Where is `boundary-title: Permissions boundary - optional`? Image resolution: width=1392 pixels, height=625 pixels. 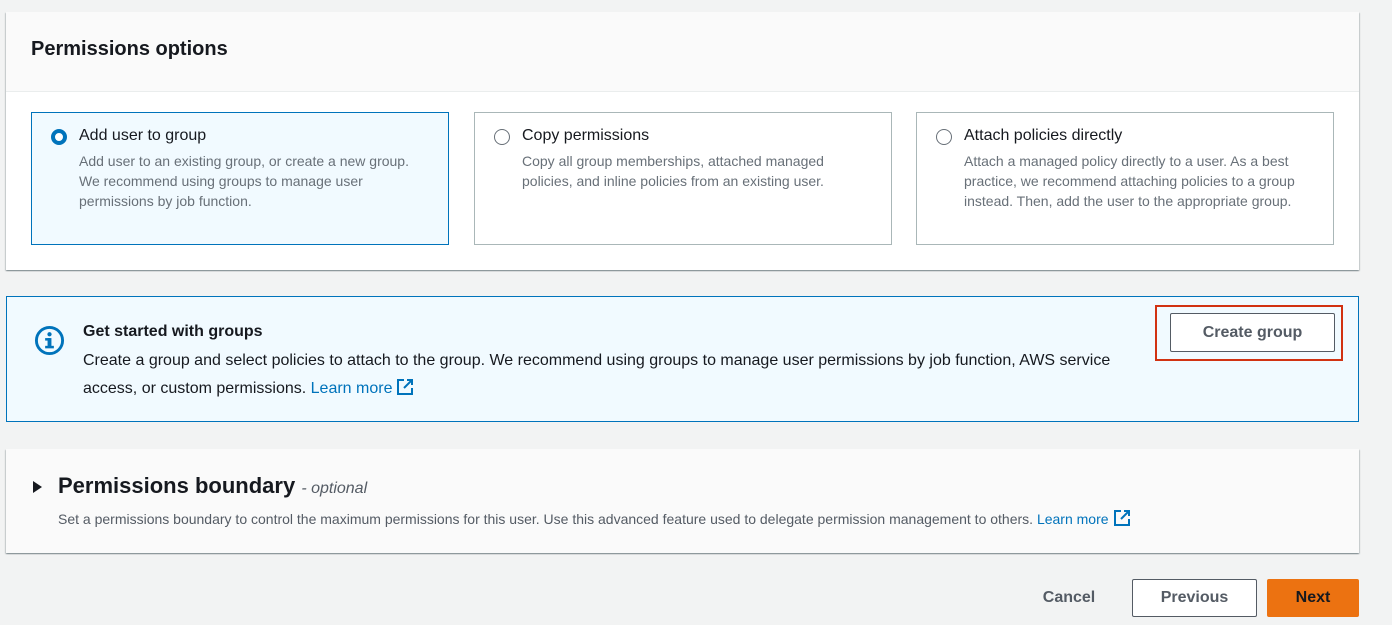 boundary-title: Permissions boundary - optional is located at coordinates (212, 486).